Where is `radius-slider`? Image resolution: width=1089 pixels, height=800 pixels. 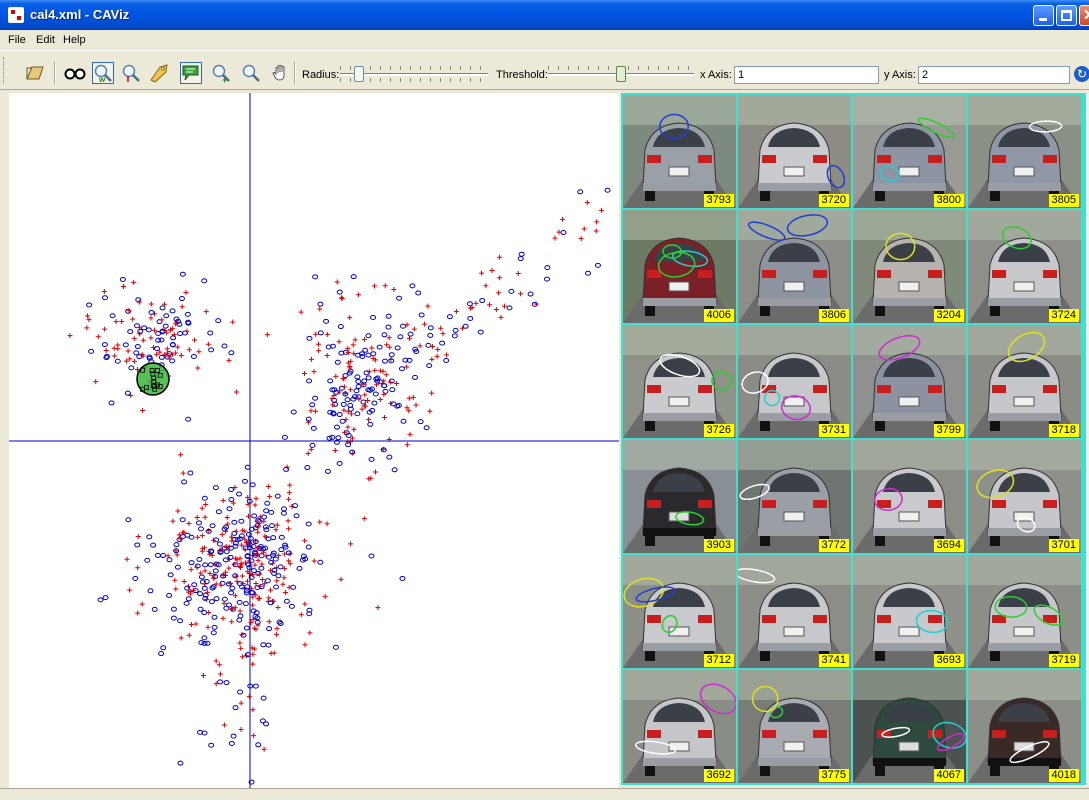 radius-slider is located at coordinates (414, 74).